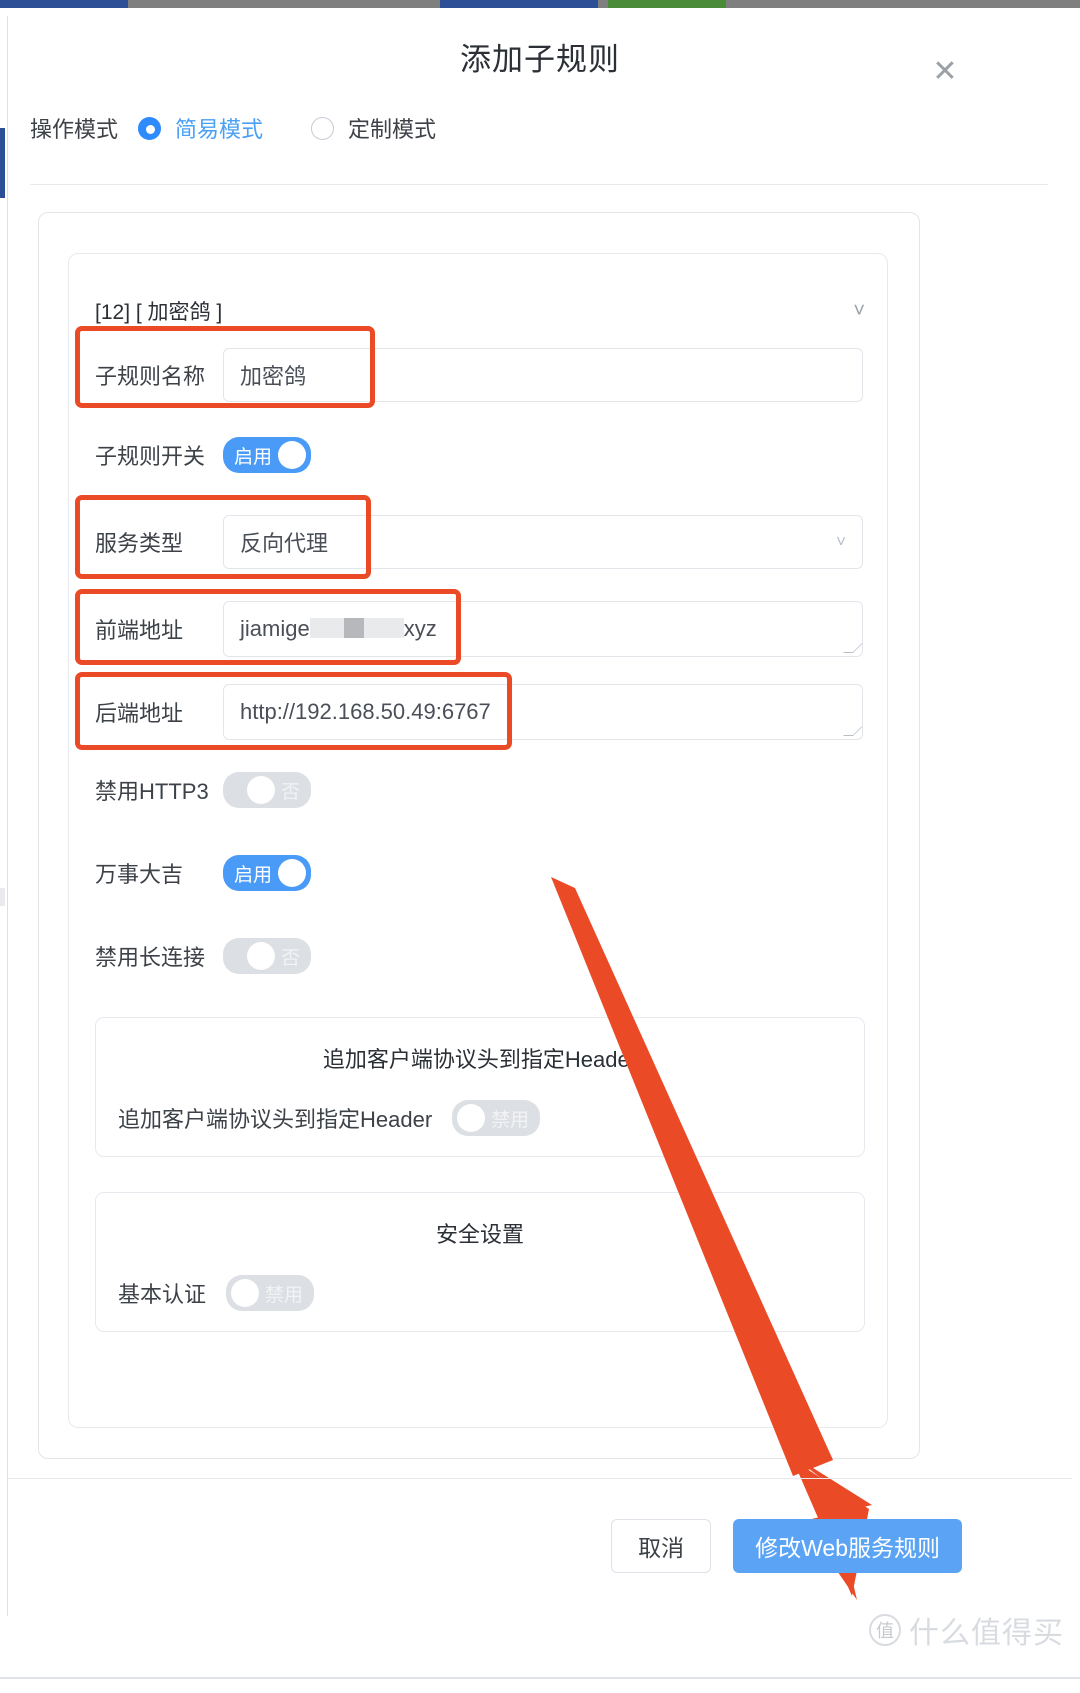 The height and width of the screenshot is (1693, 1080). I want to click on client-protocol-header-toggle: 禁用, so click(496, 1118).